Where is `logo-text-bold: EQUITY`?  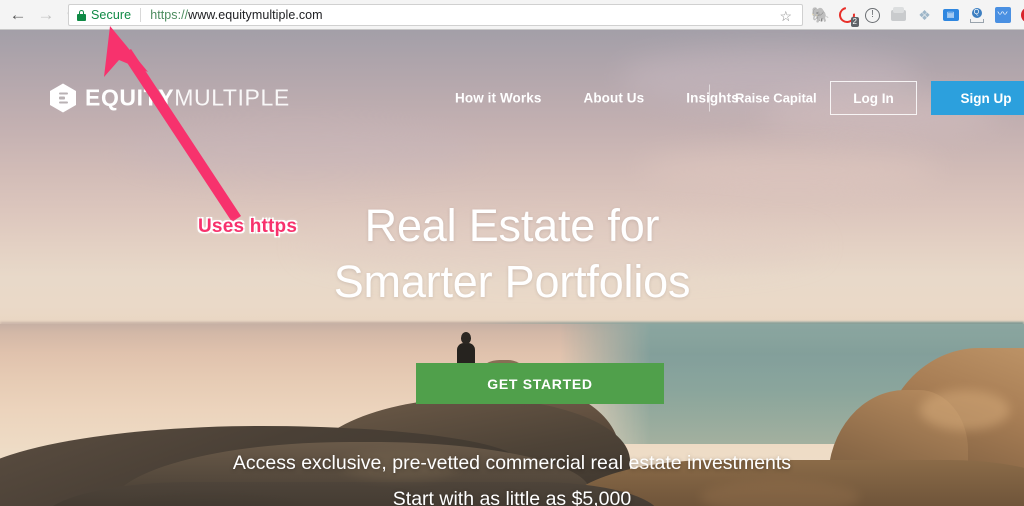 logo-text-bold: EQUITY is located at coordinates (130, 97).